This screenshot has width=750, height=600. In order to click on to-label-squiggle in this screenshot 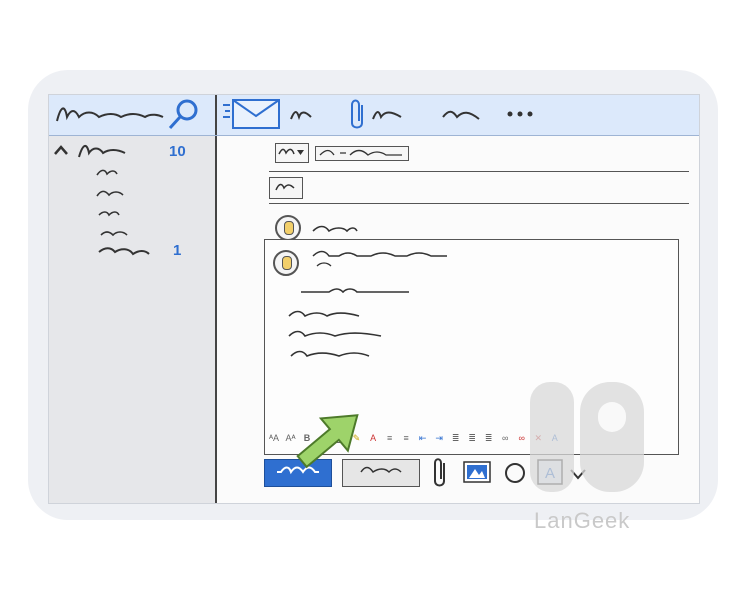, I will do `click(285, 187)`.